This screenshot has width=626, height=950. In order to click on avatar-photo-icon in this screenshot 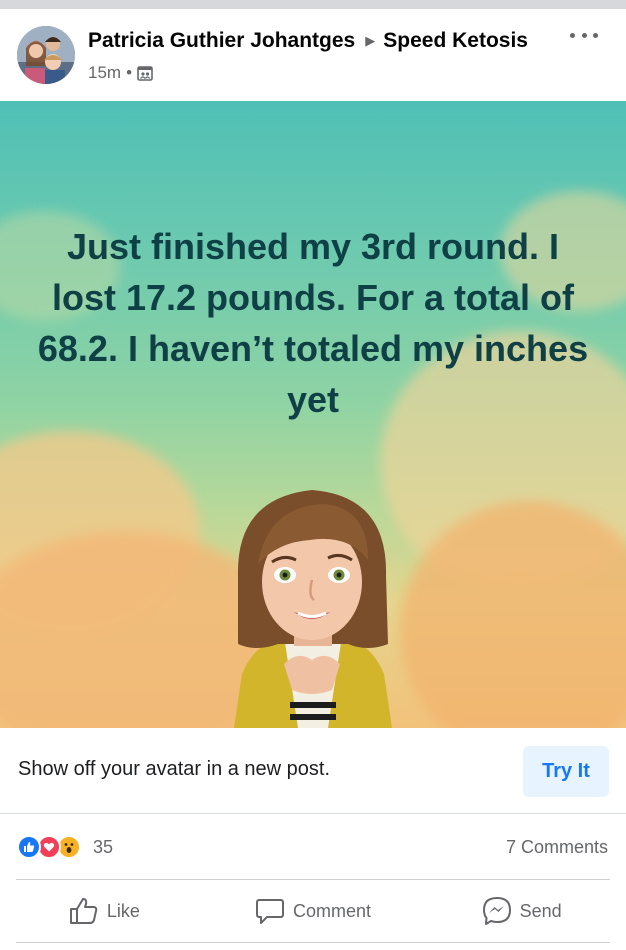, I will do `click(46, 55)`.